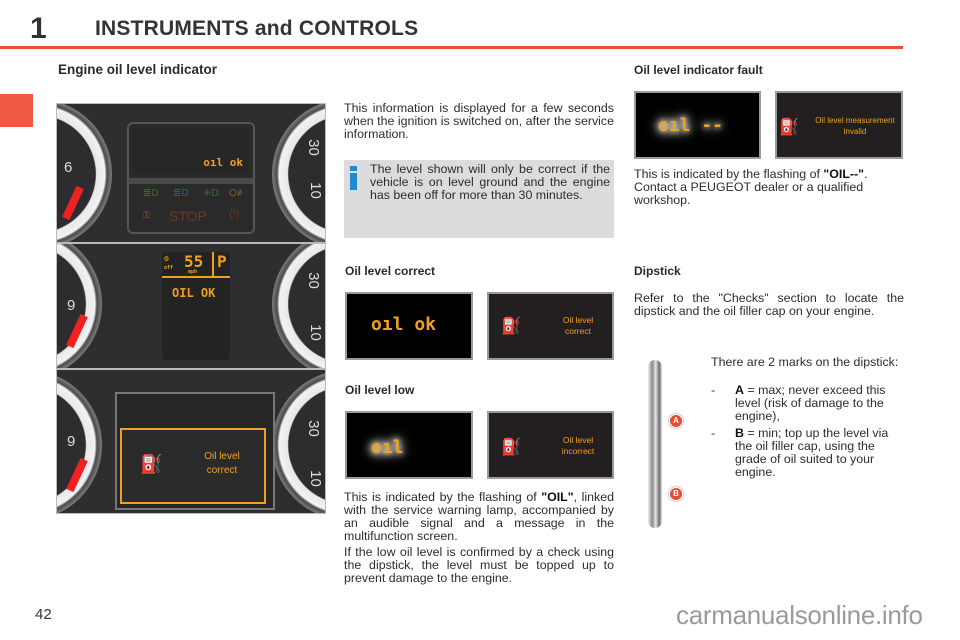  I want to click on header-divider, so click(451, 47).